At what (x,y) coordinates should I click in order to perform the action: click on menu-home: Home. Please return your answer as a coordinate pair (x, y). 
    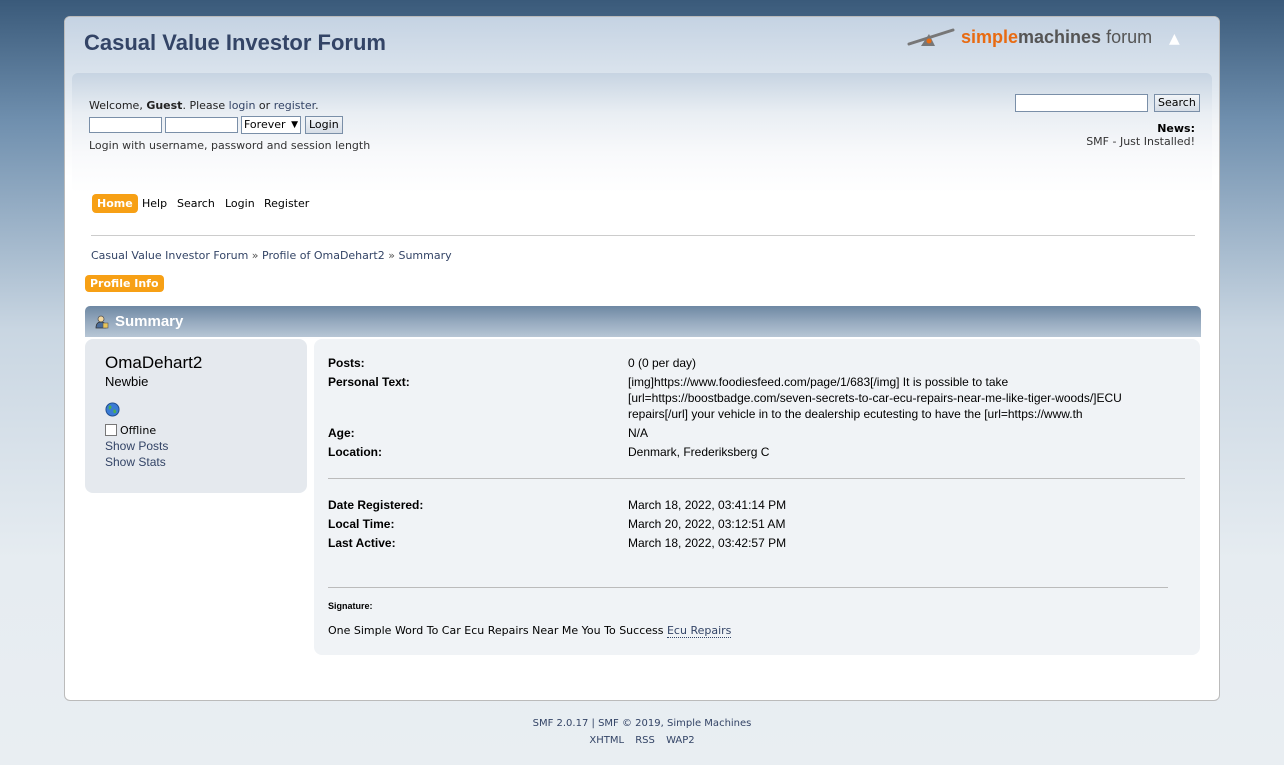
    Looking at the image, I should click on (115, 203).